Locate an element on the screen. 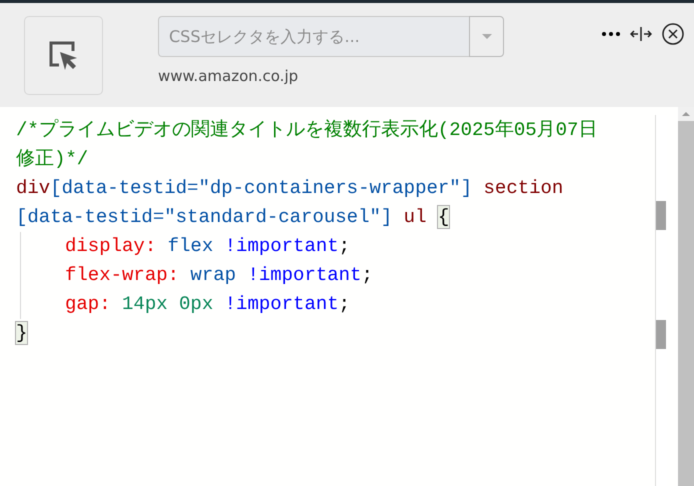 The image size is (694, 486). code-property: display: is located at coordinates (111, 246).